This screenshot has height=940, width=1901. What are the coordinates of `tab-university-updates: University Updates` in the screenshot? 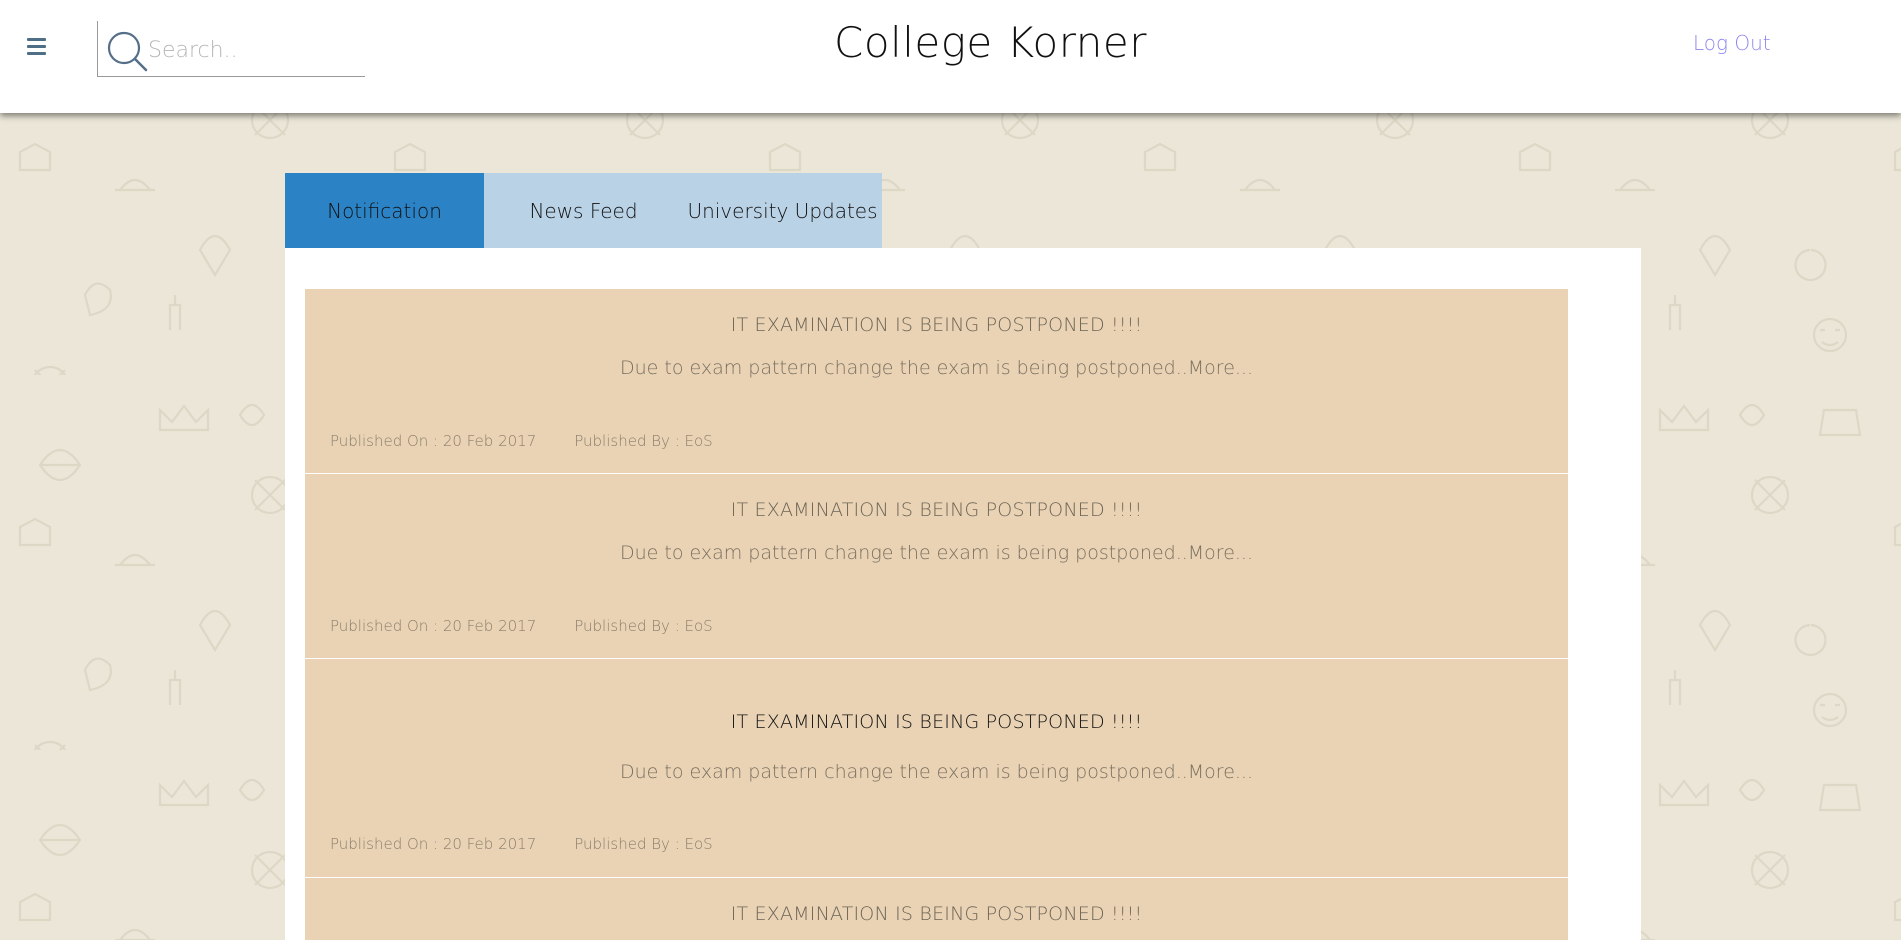 It's located at (782, 210).